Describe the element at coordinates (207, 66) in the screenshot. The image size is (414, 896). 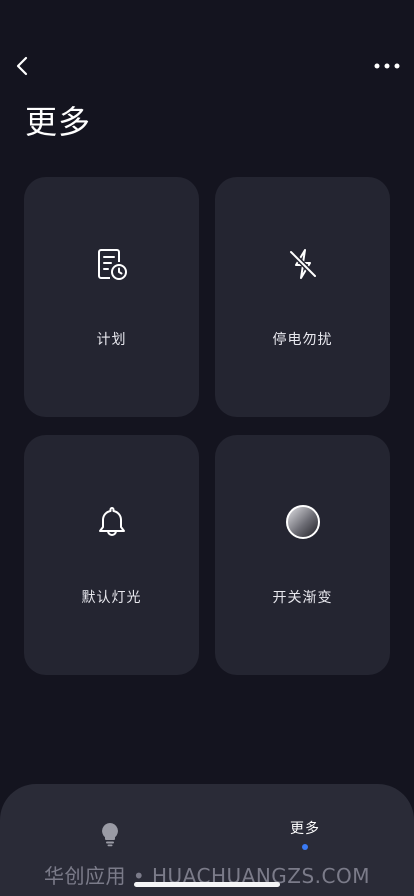
I see `top-bar` at that location.